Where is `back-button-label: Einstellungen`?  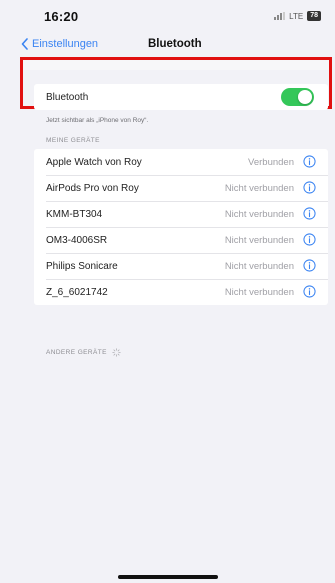
back-button-label: Einstellungen is located at coordinates (65, 44).